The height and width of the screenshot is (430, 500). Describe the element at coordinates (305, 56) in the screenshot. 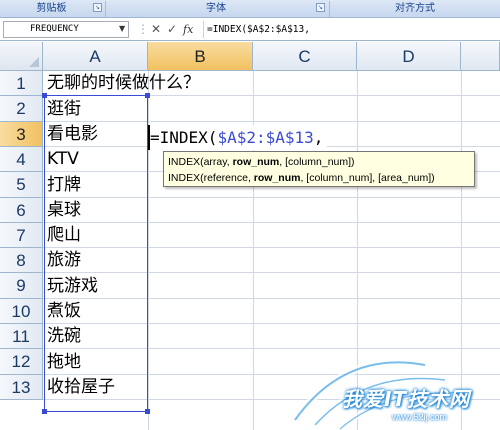

I see `column-header-c: C` at that location.